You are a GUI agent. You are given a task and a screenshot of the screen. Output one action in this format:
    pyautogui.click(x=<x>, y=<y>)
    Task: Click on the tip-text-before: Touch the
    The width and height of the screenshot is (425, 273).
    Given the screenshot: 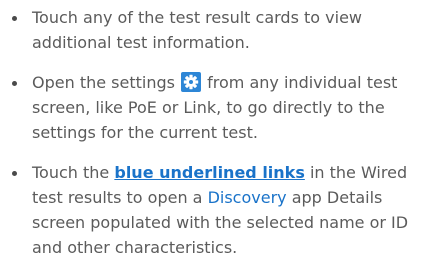 What is the action you would take?
    pyautogui.click(x=71, y=172)
    